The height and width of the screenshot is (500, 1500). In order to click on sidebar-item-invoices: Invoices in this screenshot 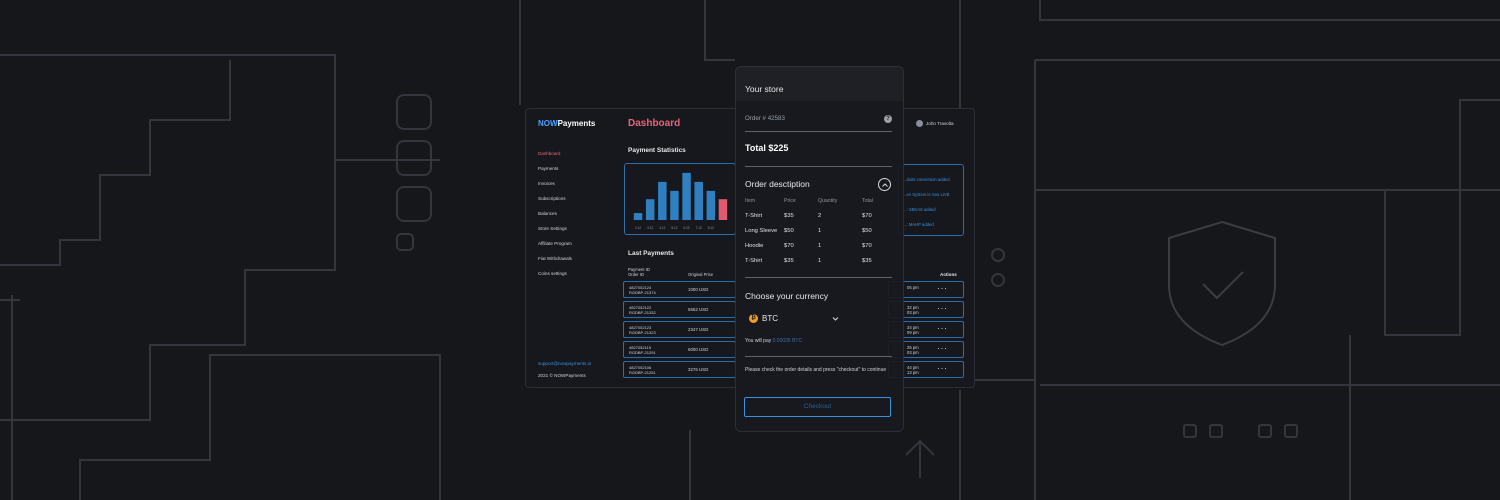, I will do `click(555, 186)`.